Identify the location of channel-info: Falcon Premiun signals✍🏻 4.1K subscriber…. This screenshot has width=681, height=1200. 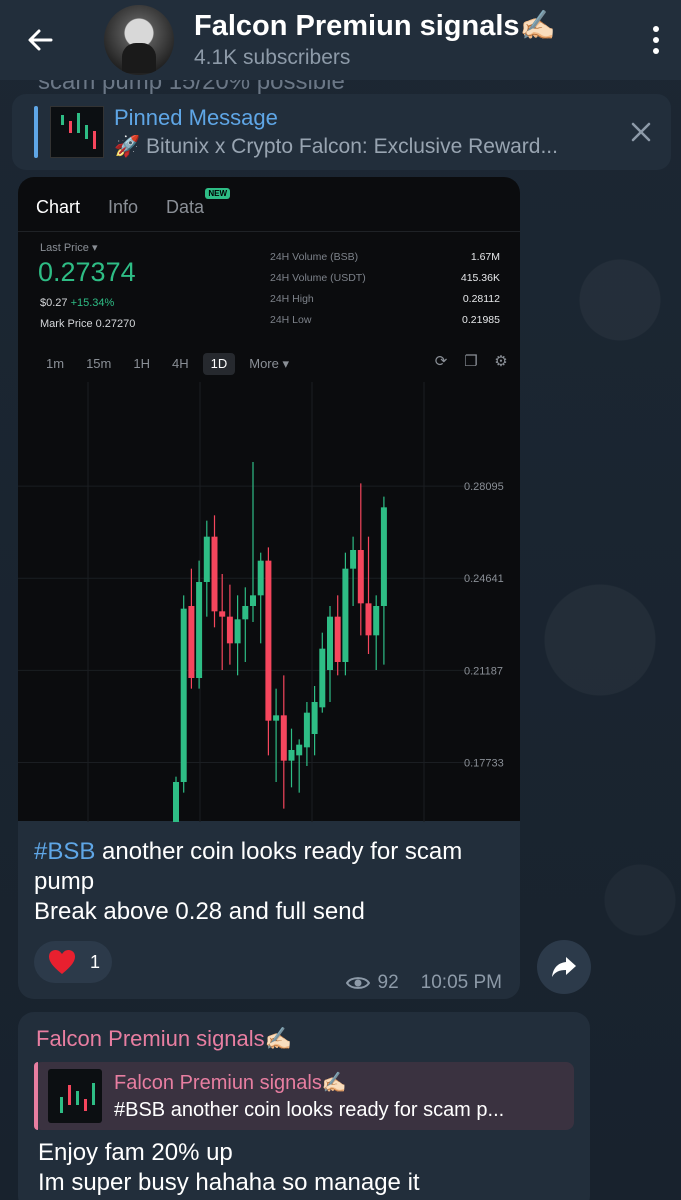
(412, 40).